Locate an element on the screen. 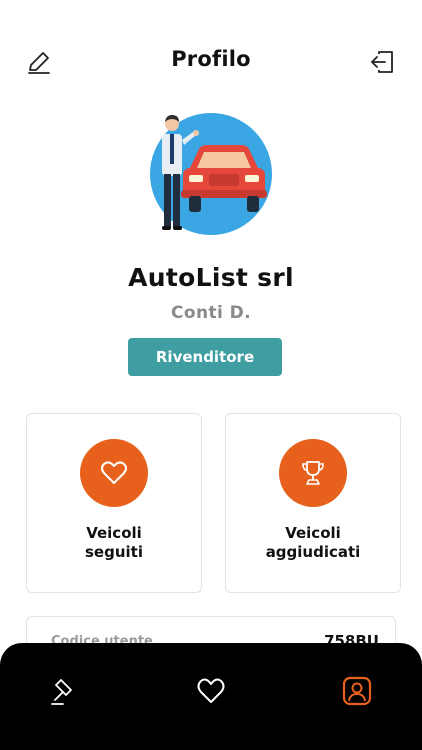  dealer-avatar is located at coordinates (211, 174).